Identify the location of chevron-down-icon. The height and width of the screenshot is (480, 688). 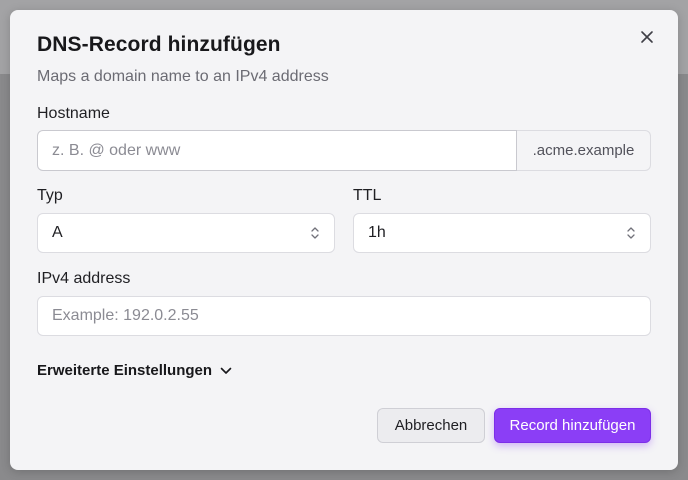
(226, 370).